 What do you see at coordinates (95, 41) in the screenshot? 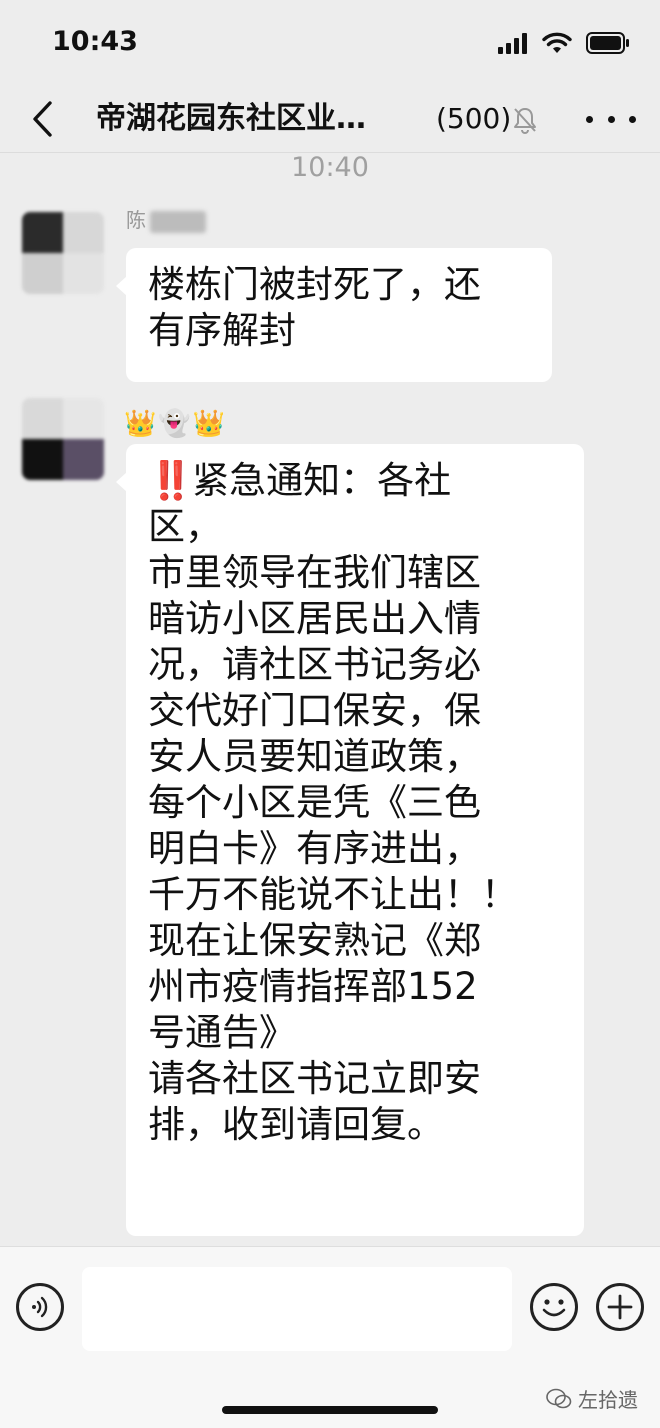
I see `status-time: 10:43` at bounding box center [95, 41].